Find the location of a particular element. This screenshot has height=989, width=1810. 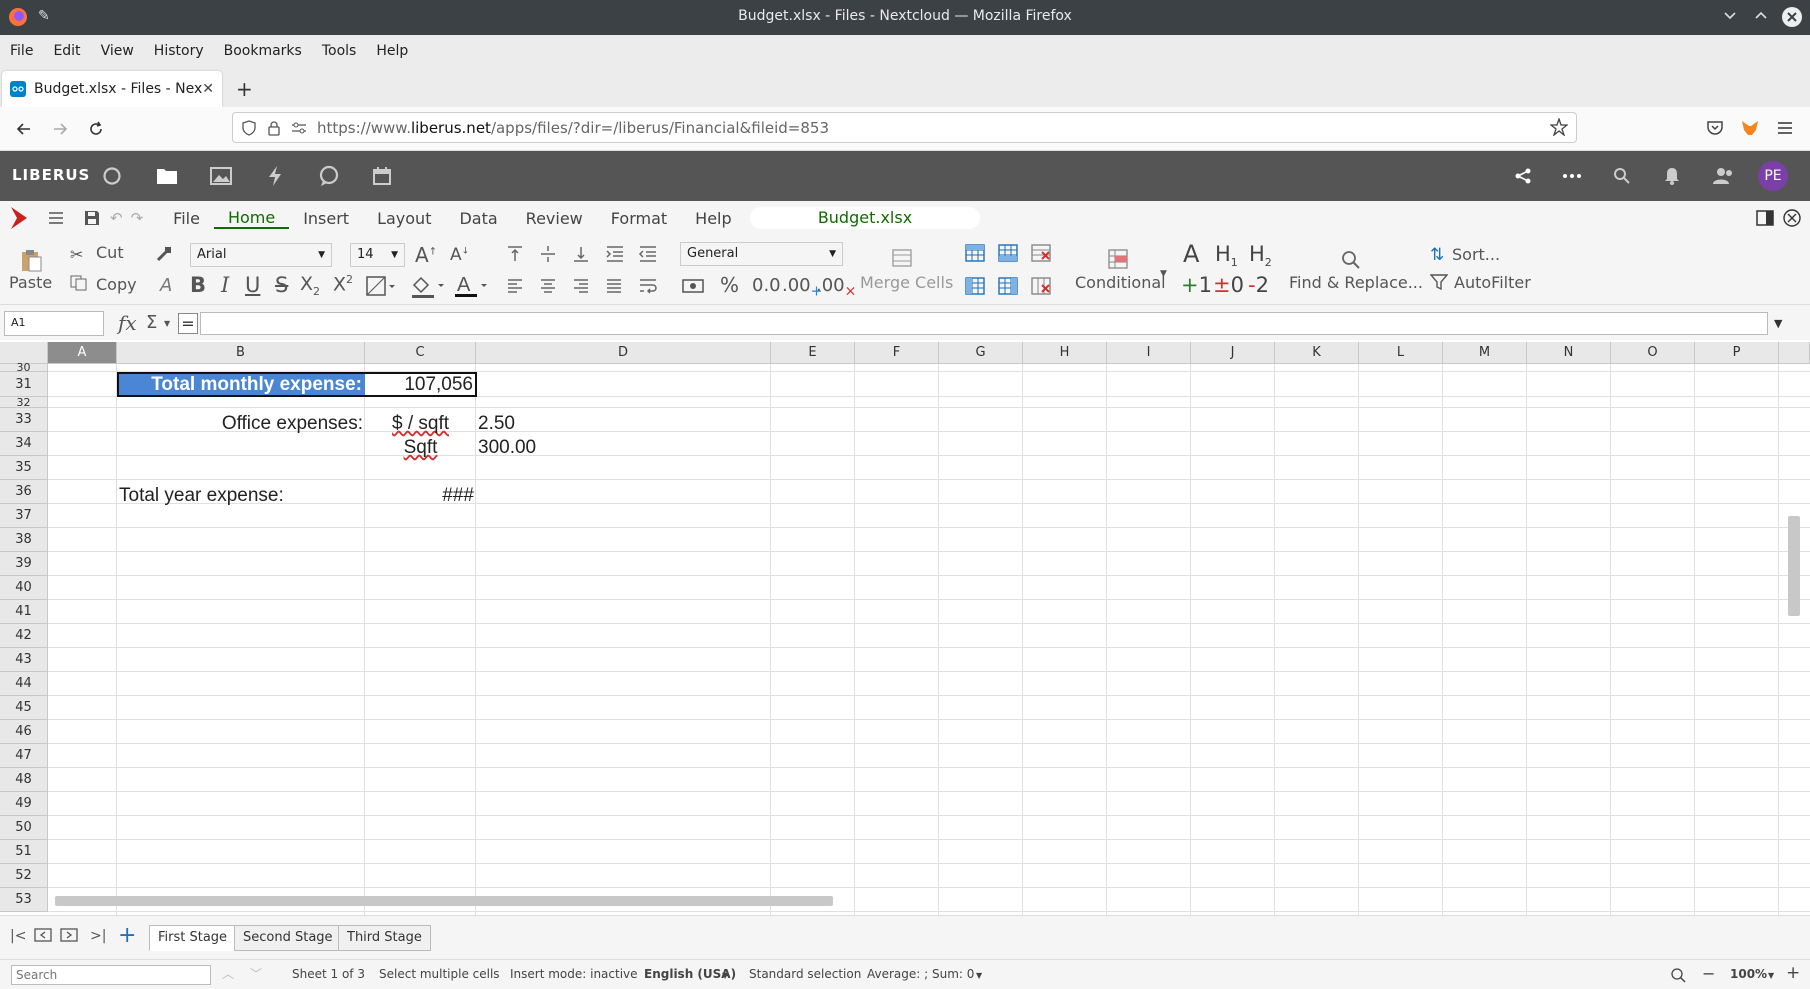

menu-bookmarks: Bookmarks is located at coordinates (263, 51).